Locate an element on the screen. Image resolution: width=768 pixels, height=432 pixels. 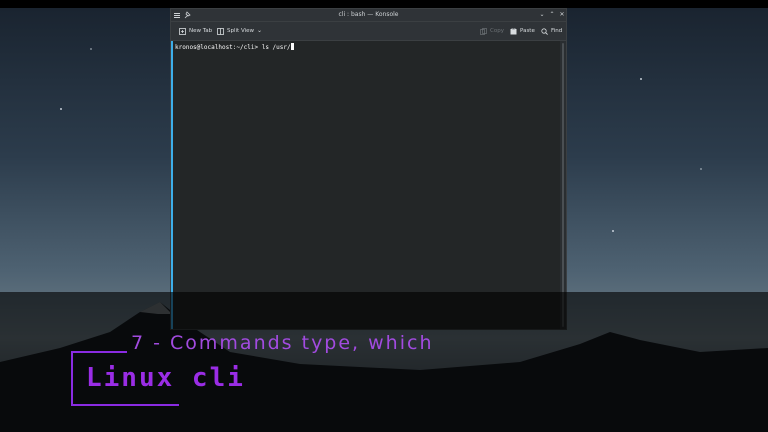
konsole-toolbar: New Tab Split View ⌄ Copy Paste Find is located at coordinates (368, 31).